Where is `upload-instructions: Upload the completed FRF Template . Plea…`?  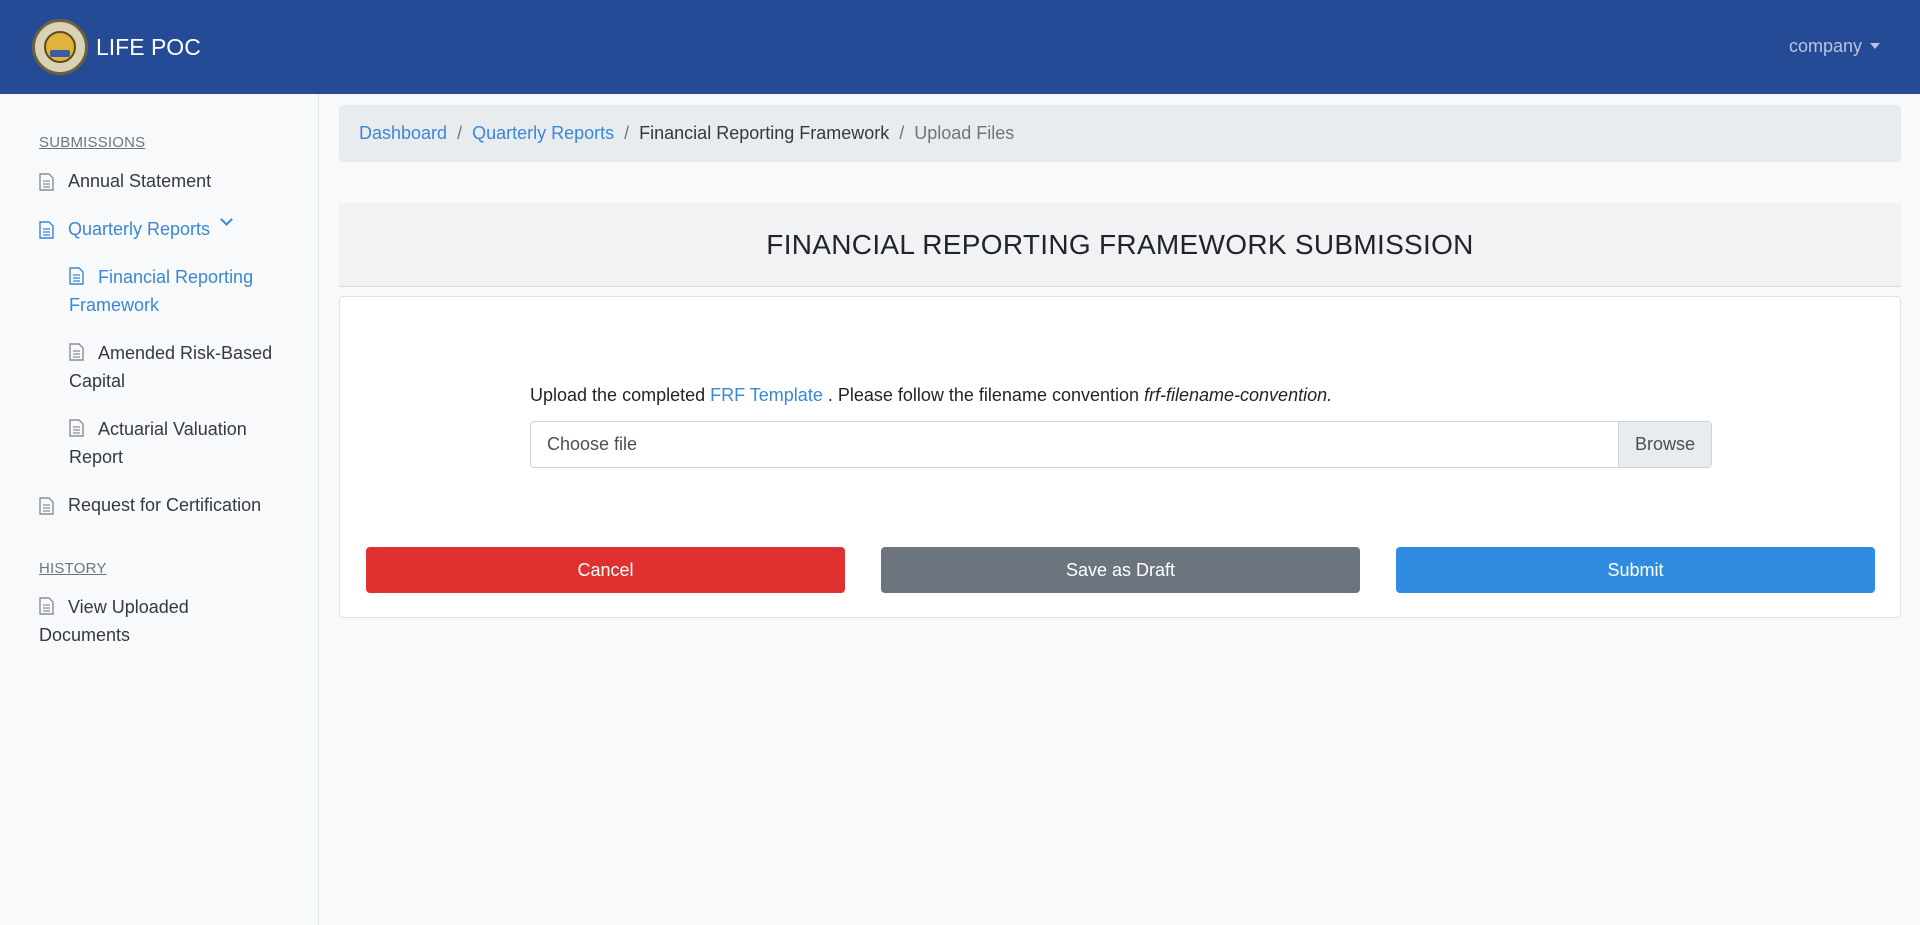
upload-instructions: Upload the completed FRF Template . Plea… is located at coordinates (931, 395).